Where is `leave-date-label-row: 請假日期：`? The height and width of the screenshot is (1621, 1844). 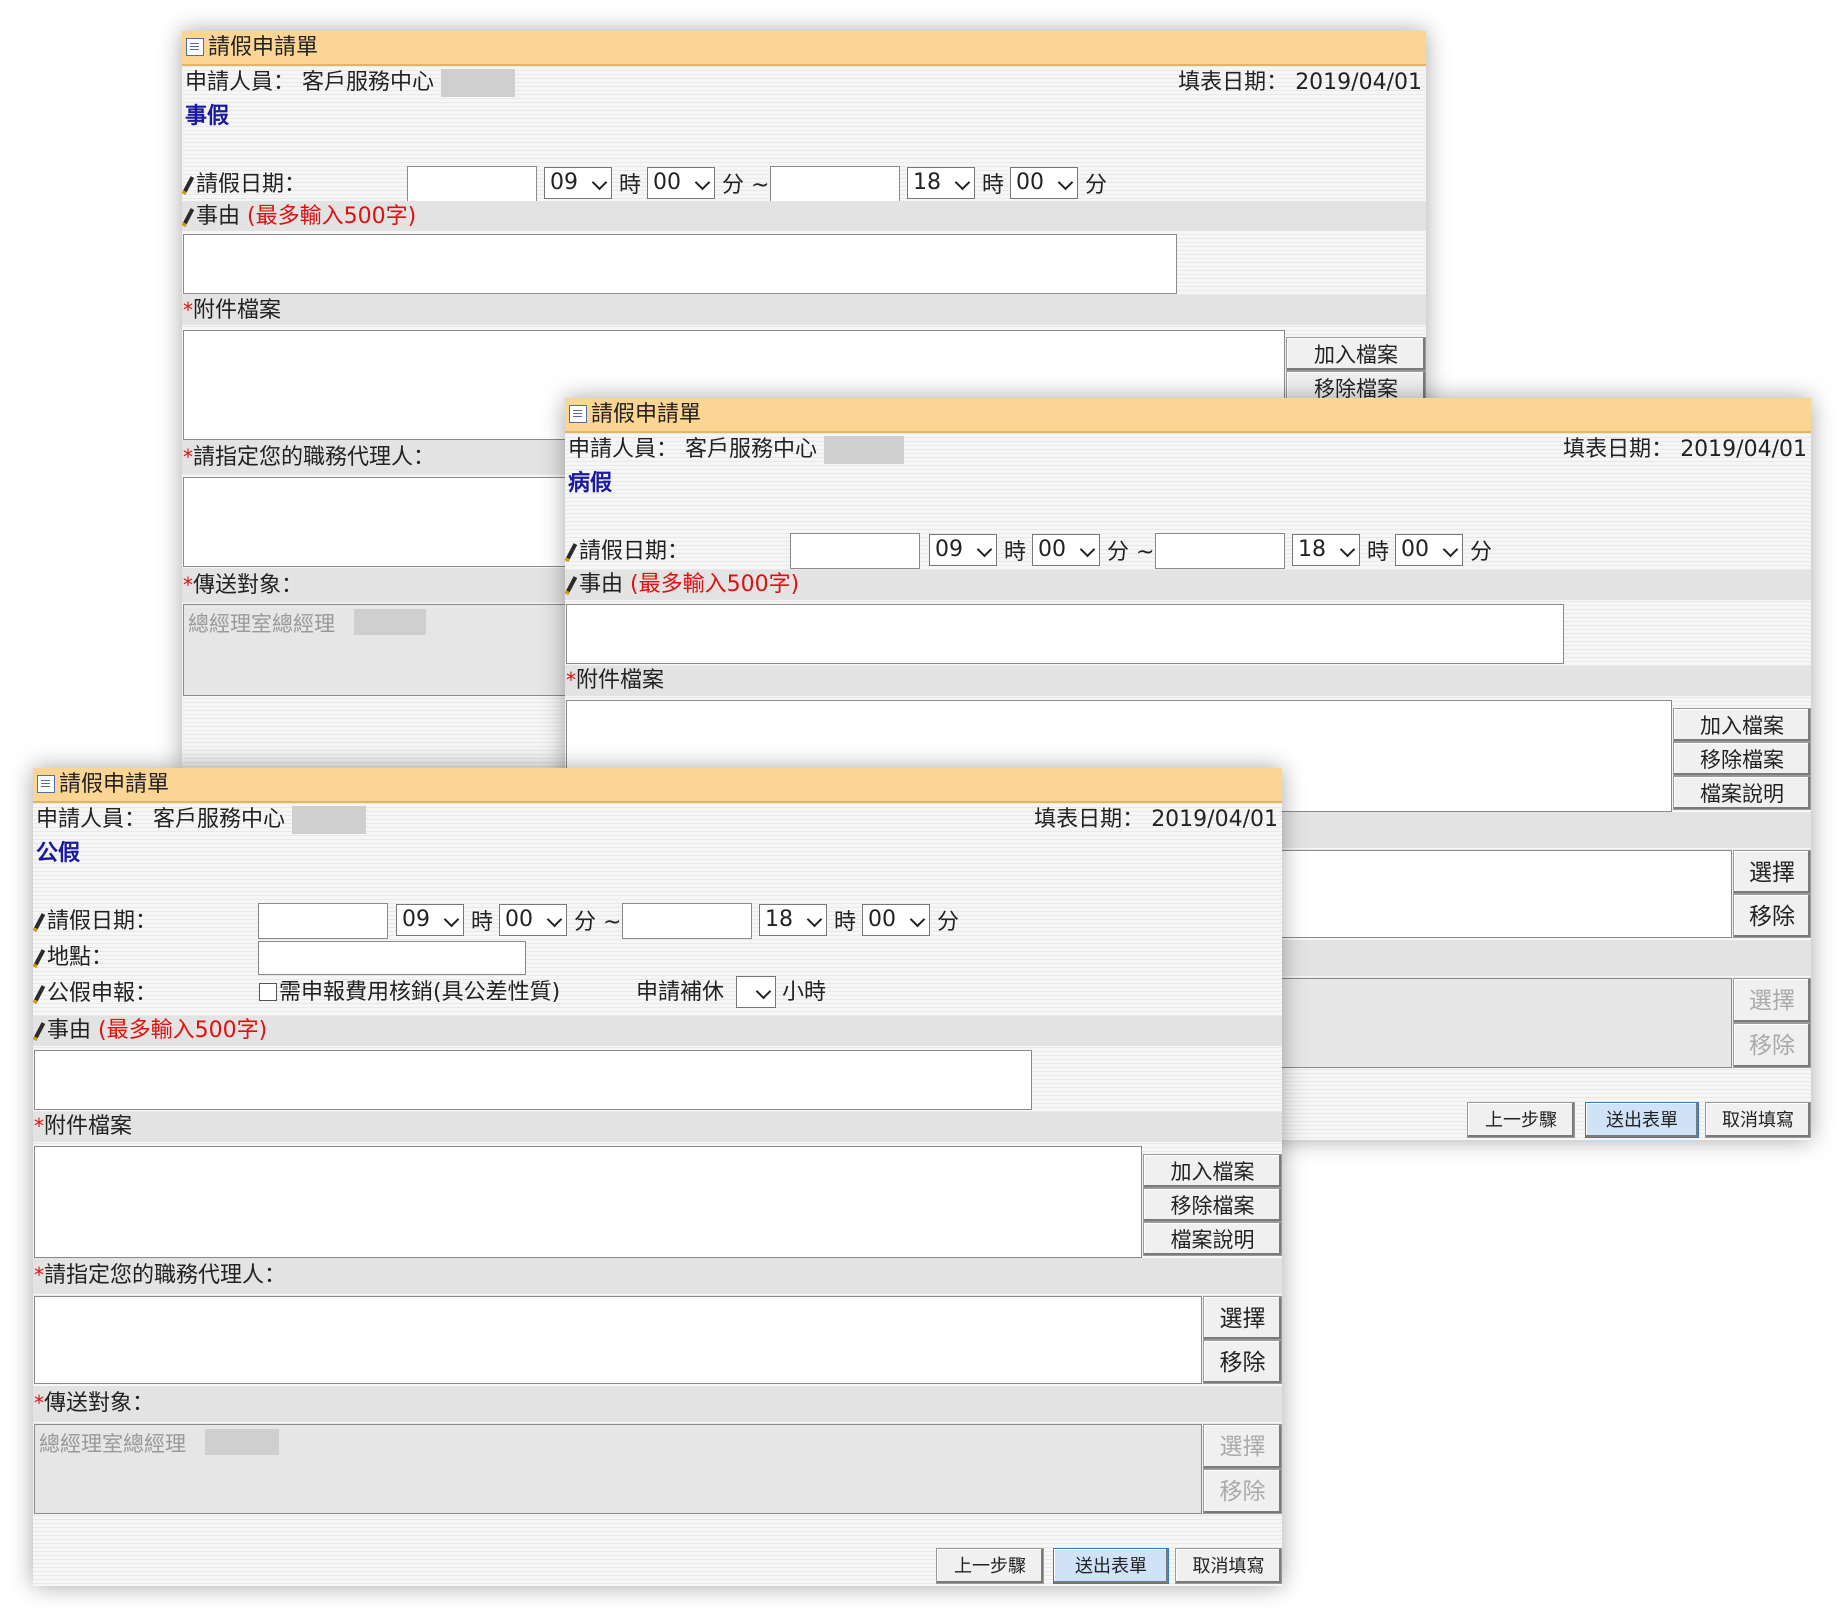
leave-date-label-row: 請假日期： is located at coordinates (95, 922).